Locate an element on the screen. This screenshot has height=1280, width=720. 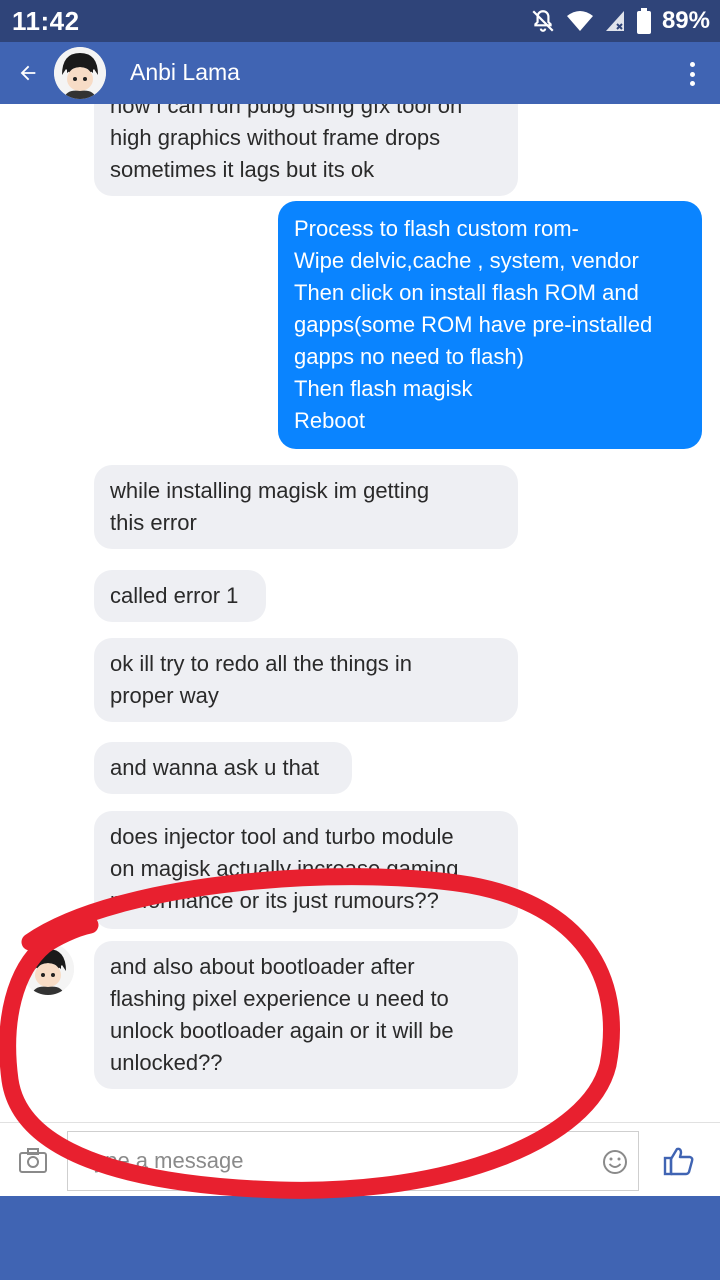
thumbs-up-icon is located at coordinates (678, 1161).